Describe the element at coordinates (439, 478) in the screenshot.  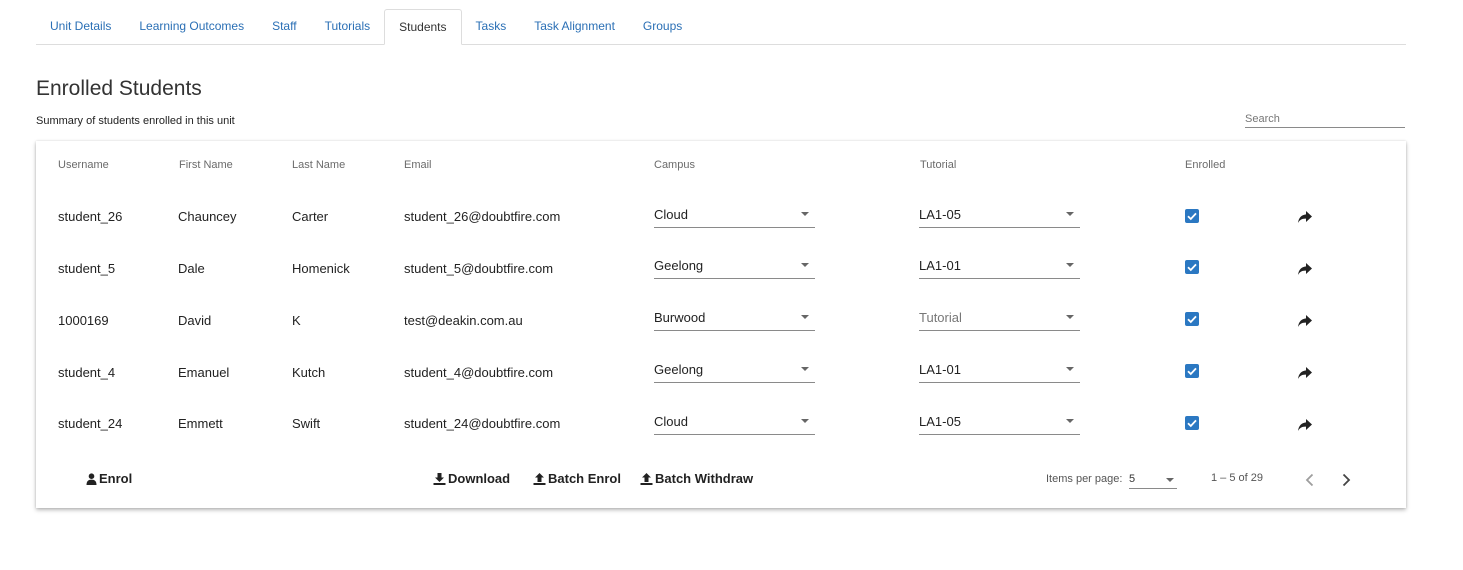
I see `download-icon` at that location.